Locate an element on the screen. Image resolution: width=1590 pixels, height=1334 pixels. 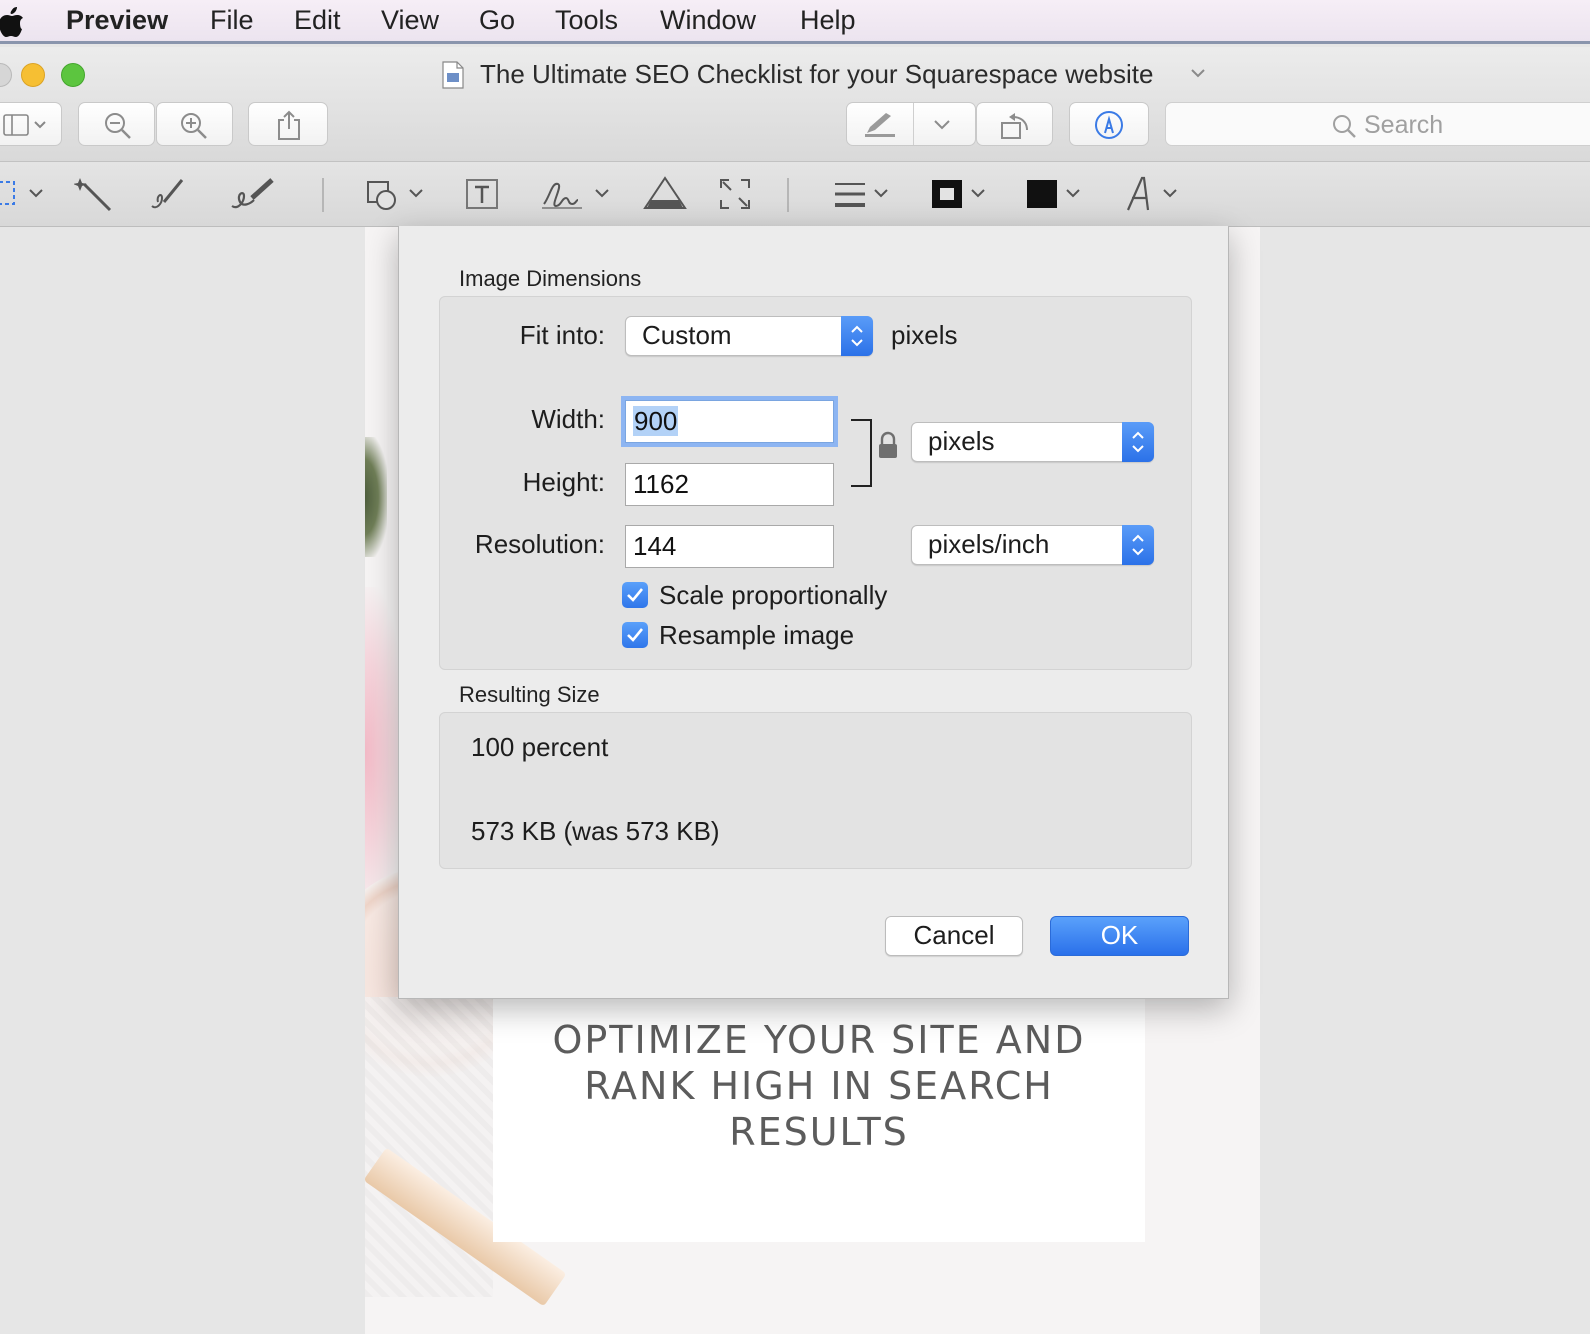
rotate-icon is located at coordinates (1014, 126).